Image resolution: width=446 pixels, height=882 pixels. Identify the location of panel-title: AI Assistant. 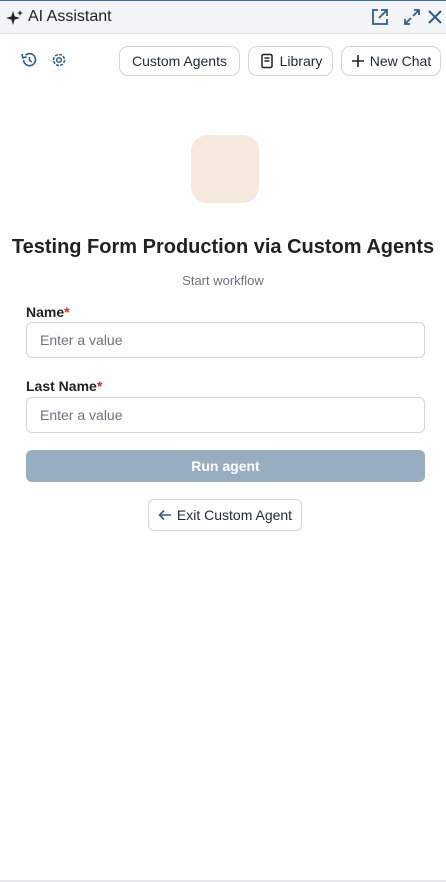
(70, 16).